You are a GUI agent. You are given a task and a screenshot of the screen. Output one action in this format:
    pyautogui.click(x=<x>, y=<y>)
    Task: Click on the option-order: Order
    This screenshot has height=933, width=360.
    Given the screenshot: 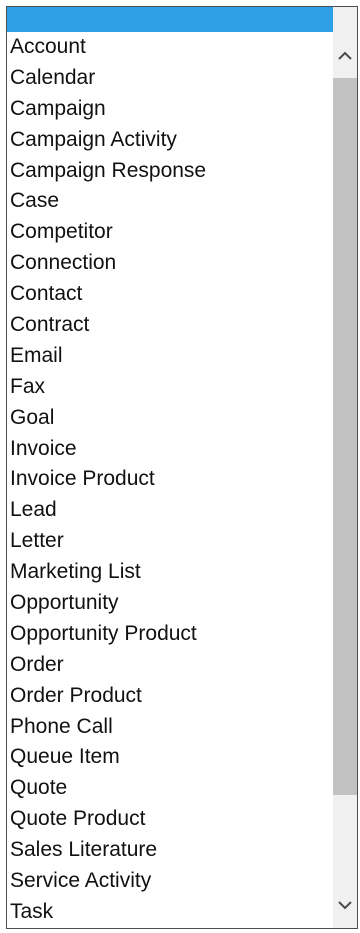 What is the action you would take?
    pyautogui.click(x=170, y=665)
    